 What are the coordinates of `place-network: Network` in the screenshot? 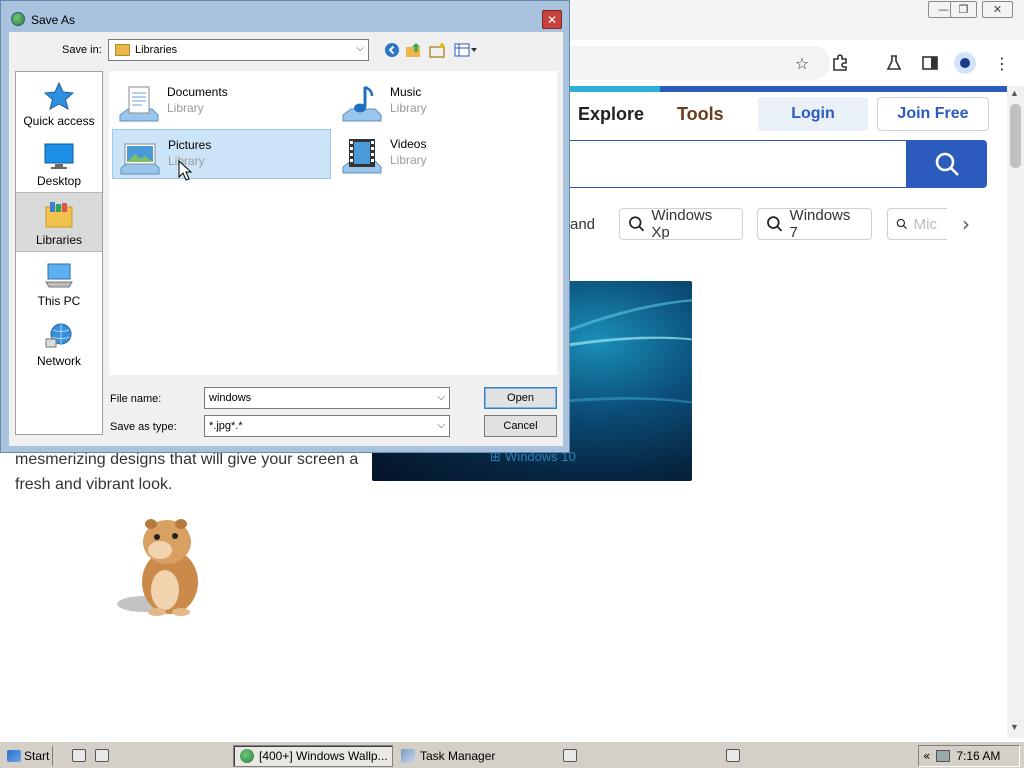 It's located at (59, 342).